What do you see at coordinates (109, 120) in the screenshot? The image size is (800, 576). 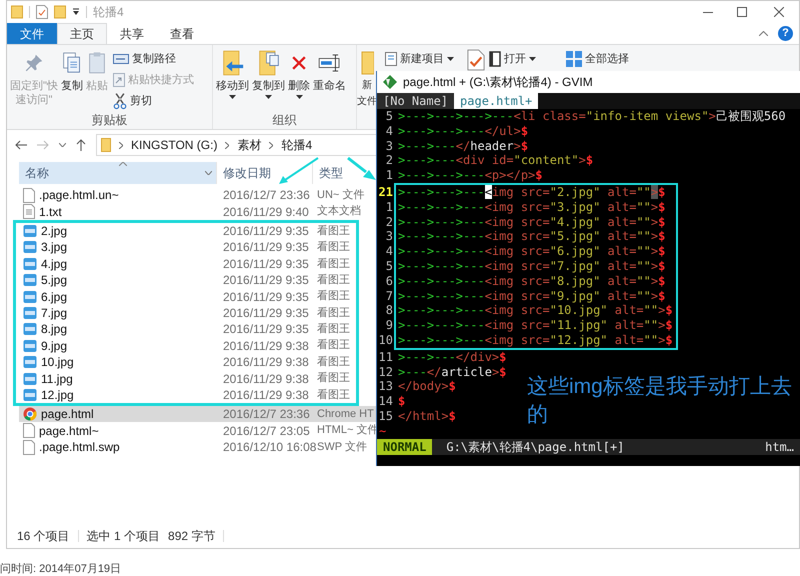 I see `group-label: 剪贴板` at bounding box center [109, 120].